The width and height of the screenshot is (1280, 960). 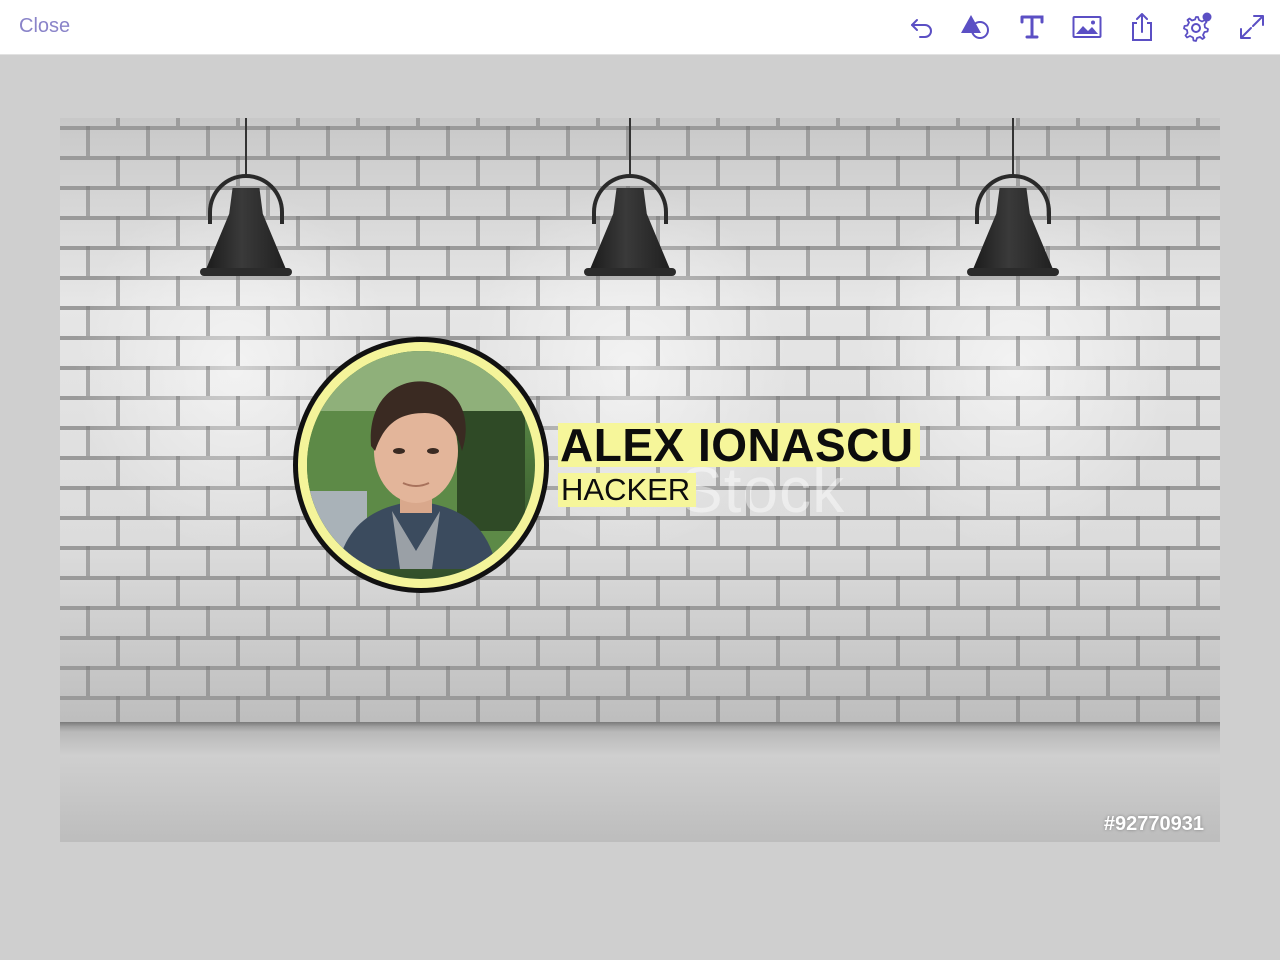 I want to click on undo-icon, so click(x=921, y=28).